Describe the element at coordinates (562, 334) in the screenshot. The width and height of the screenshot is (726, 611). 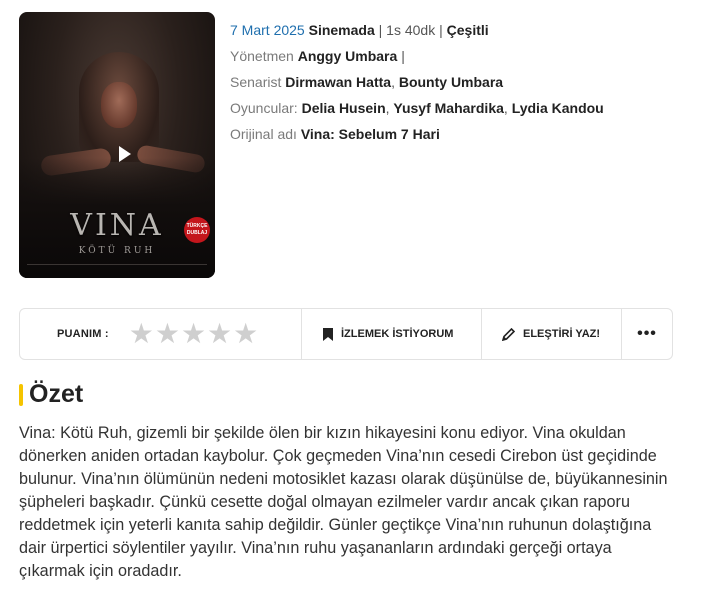
I see `review-label: ELEŞTİRİ YAZ!` at that location.